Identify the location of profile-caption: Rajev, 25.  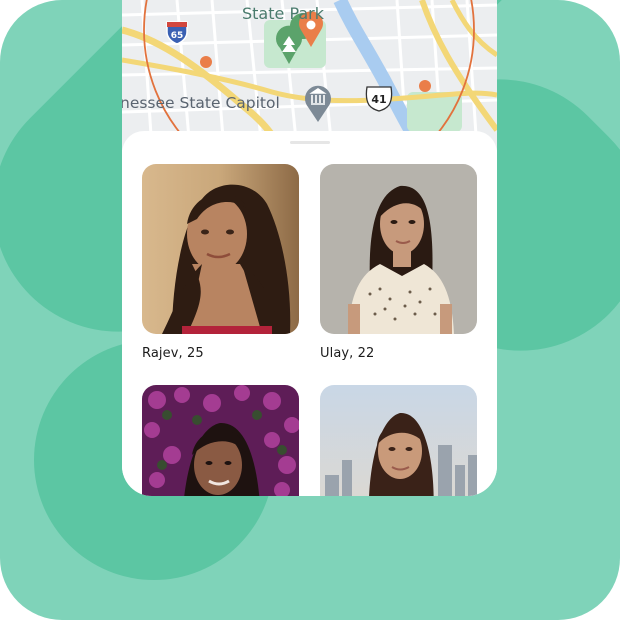
(173, 353).